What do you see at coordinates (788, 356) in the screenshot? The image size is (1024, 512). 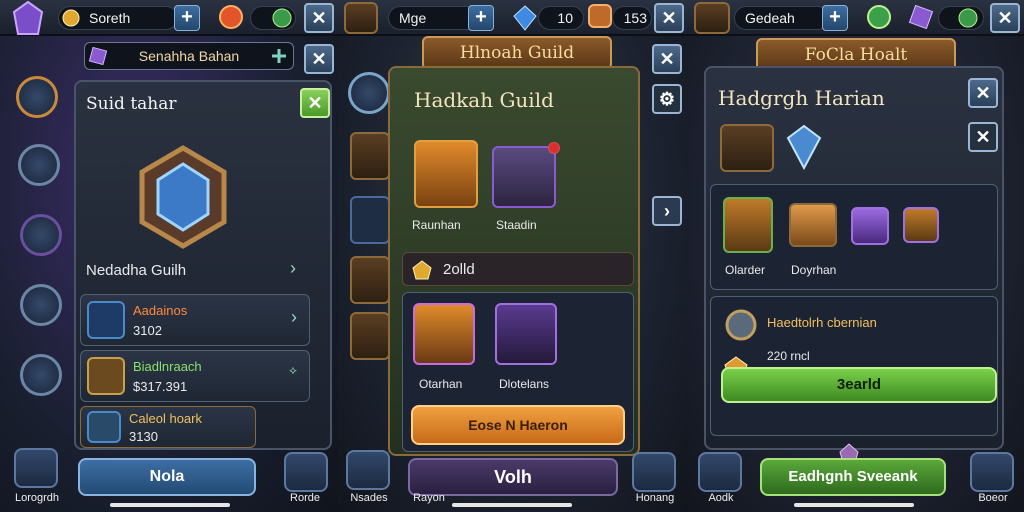 I see `info-value: 220 rncl` at bounding box center [788, 356].